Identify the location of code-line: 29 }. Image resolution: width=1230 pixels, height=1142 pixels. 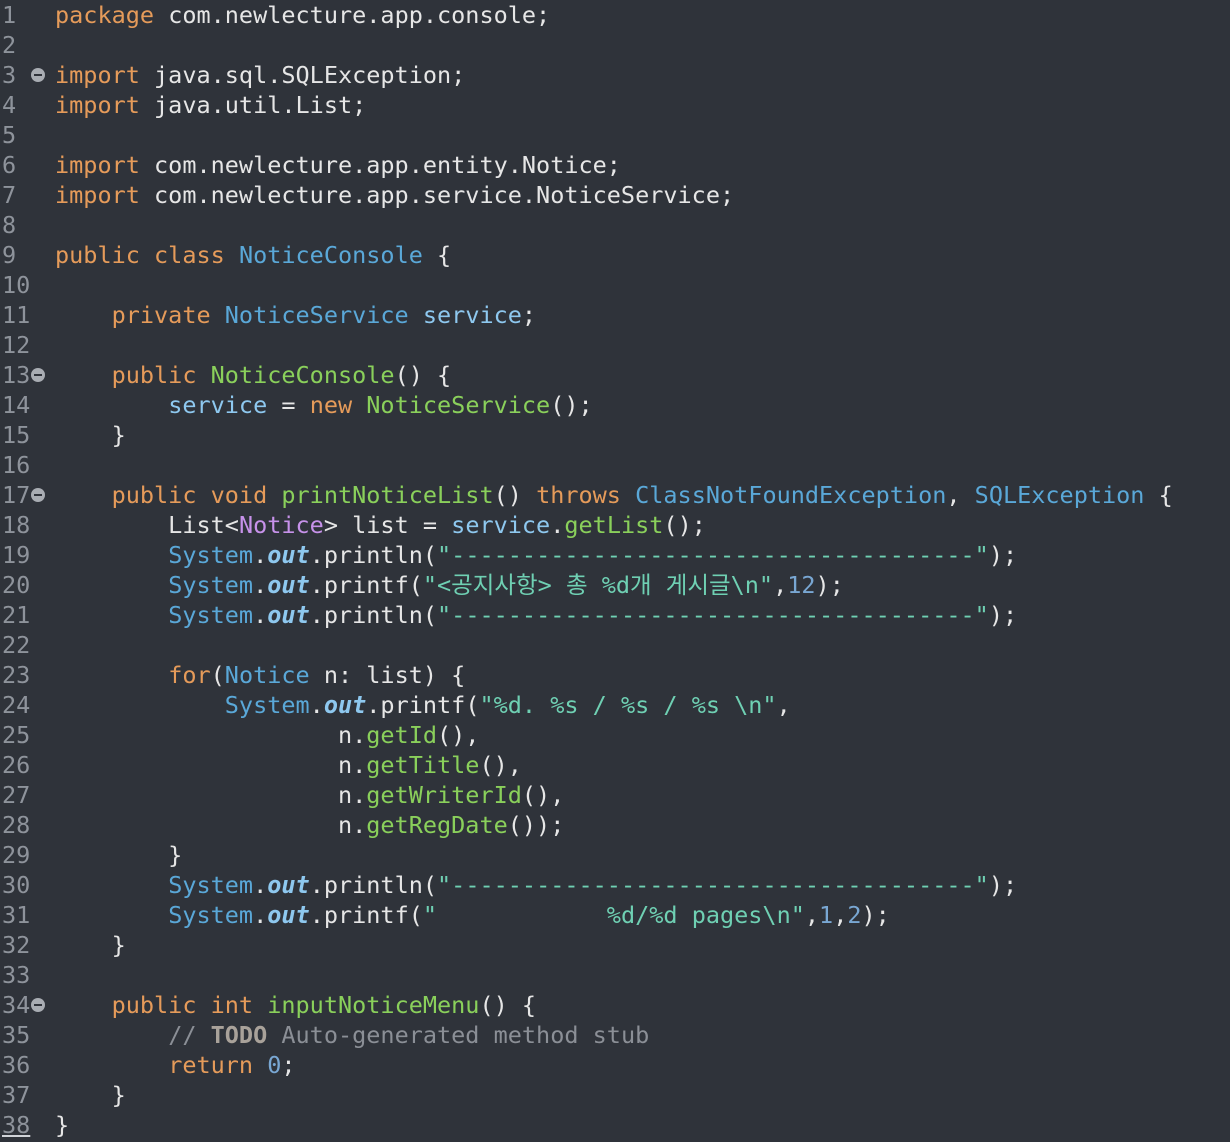
(615, 855).